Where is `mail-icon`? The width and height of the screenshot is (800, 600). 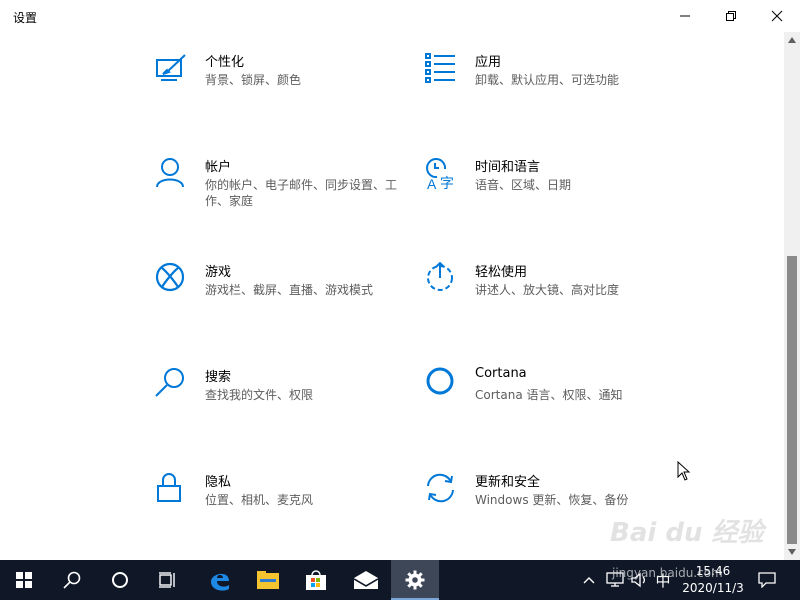
mail-icon is located at coordinates (366, 580).